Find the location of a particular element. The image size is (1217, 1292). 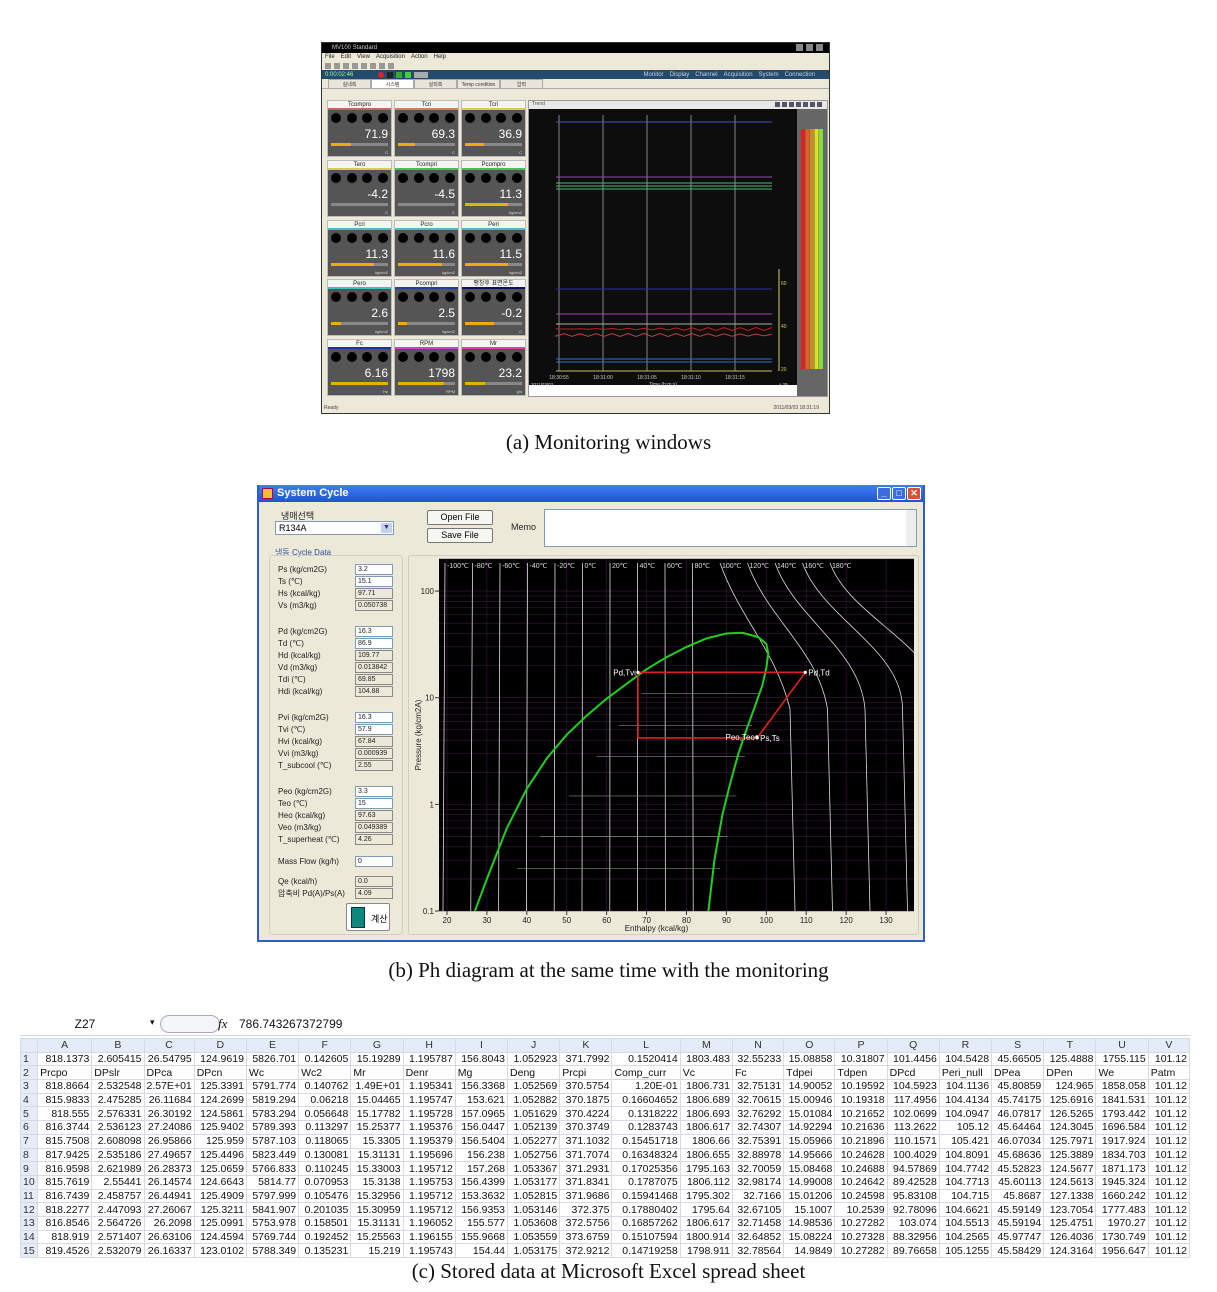

cell: 5823.449 is located at coordinates (272, 1155).